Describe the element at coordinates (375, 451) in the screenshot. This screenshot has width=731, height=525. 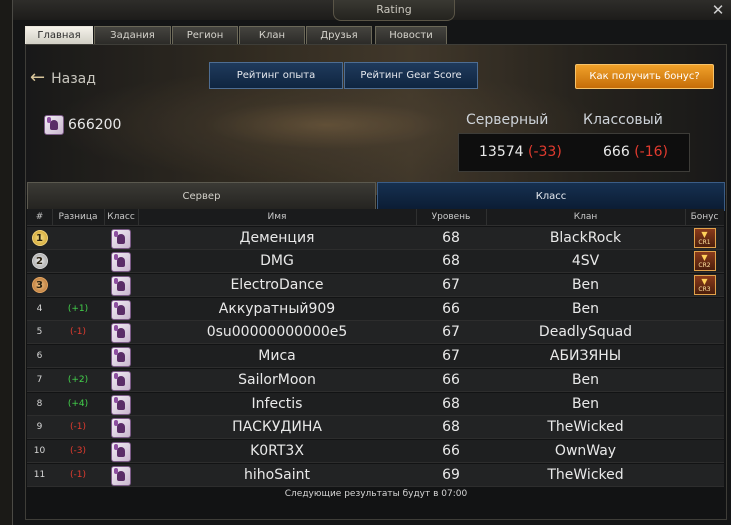
I see `table-row: 10 (-3) K0RT3X 66 OwnWay` at that location.